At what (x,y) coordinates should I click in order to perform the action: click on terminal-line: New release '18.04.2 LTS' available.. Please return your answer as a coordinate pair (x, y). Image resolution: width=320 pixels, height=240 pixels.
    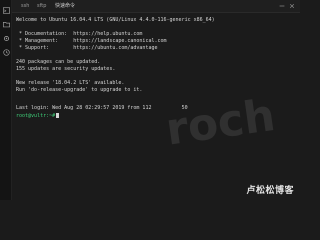
    Looking at the image, I should click on (70, 83).